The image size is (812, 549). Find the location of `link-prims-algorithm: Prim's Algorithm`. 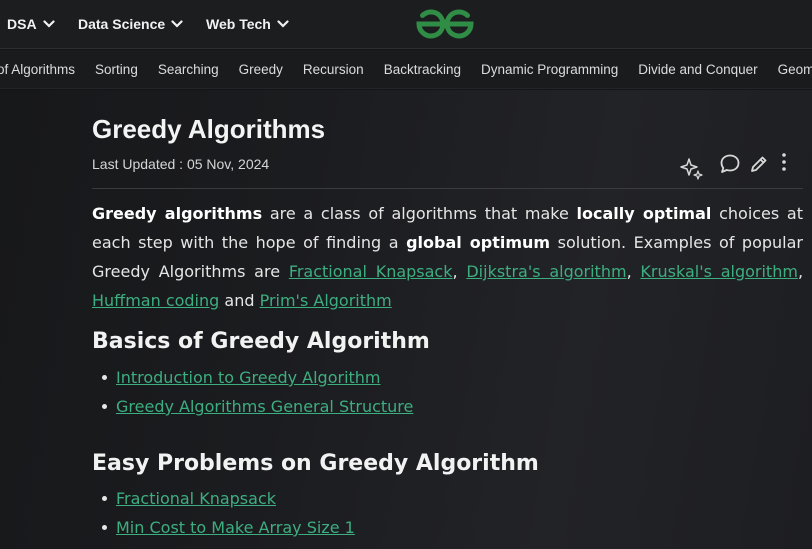

link-prims-algorithm: Prim's Algorithm is located at coordinates (326, 300).